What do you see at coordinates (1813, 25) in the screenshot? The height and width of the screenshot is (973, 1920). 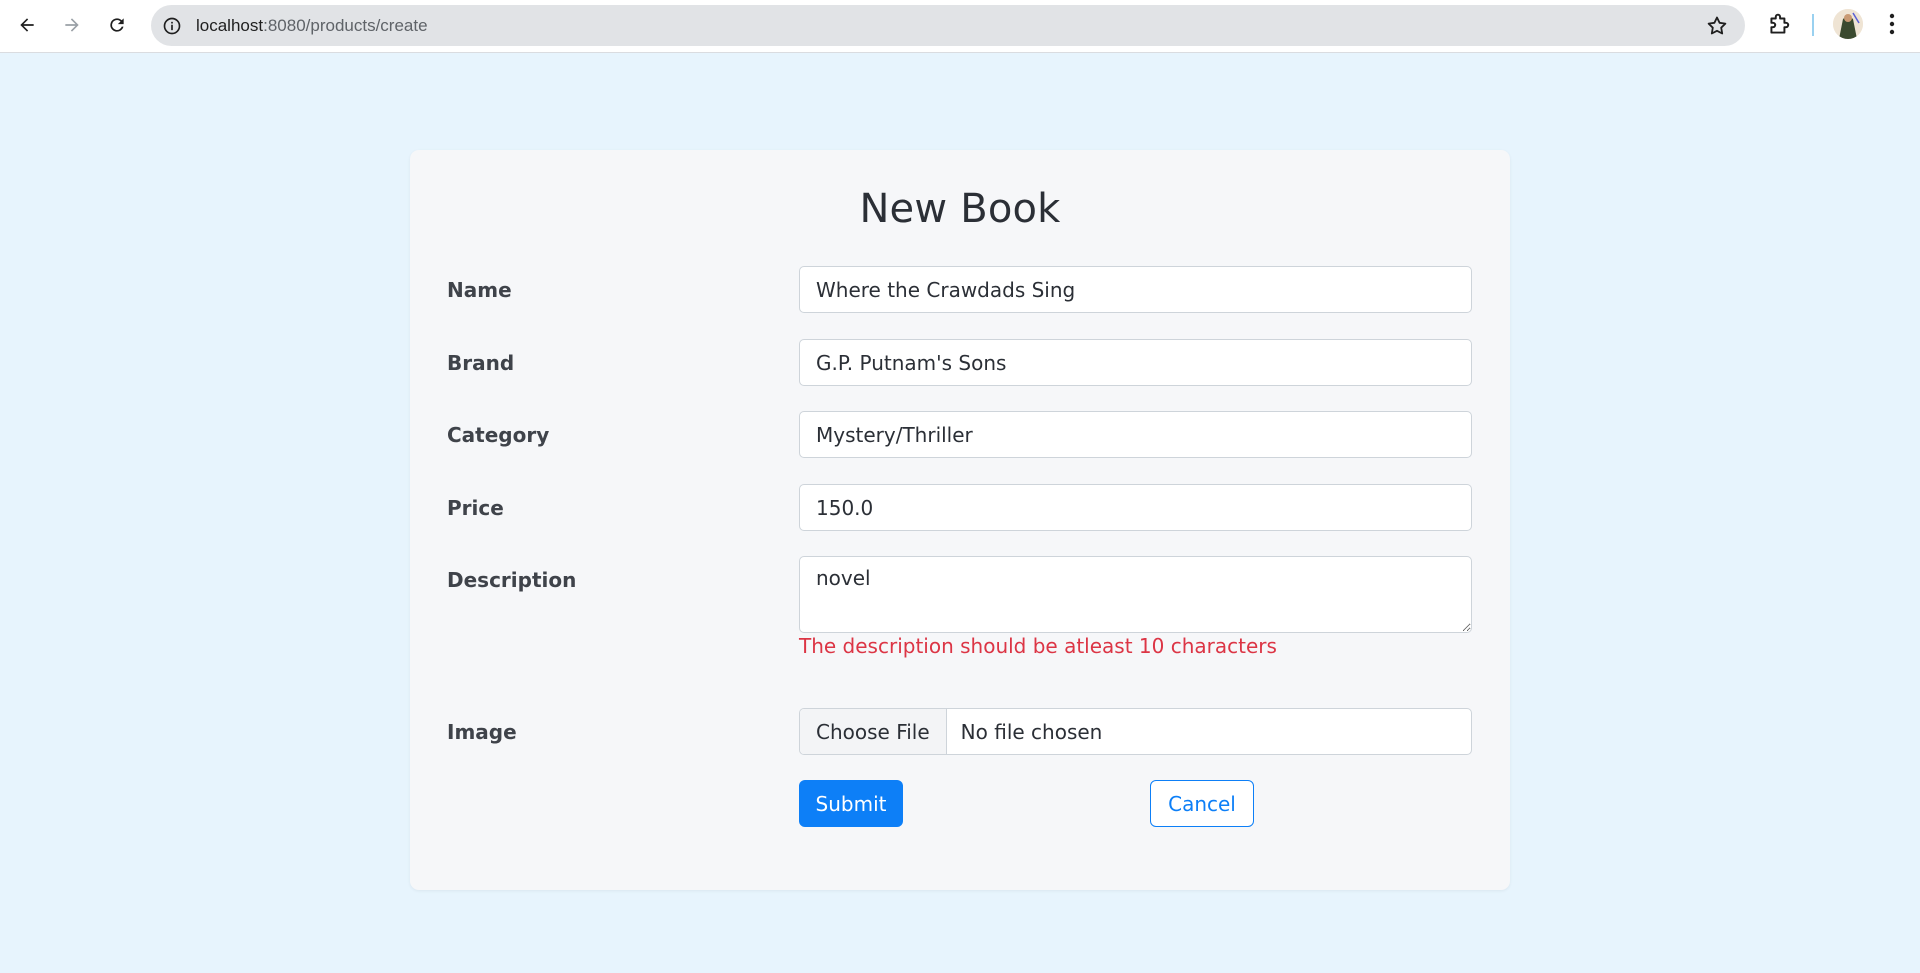 I see `toolbar-divider` at bounding box center [1813, 25].